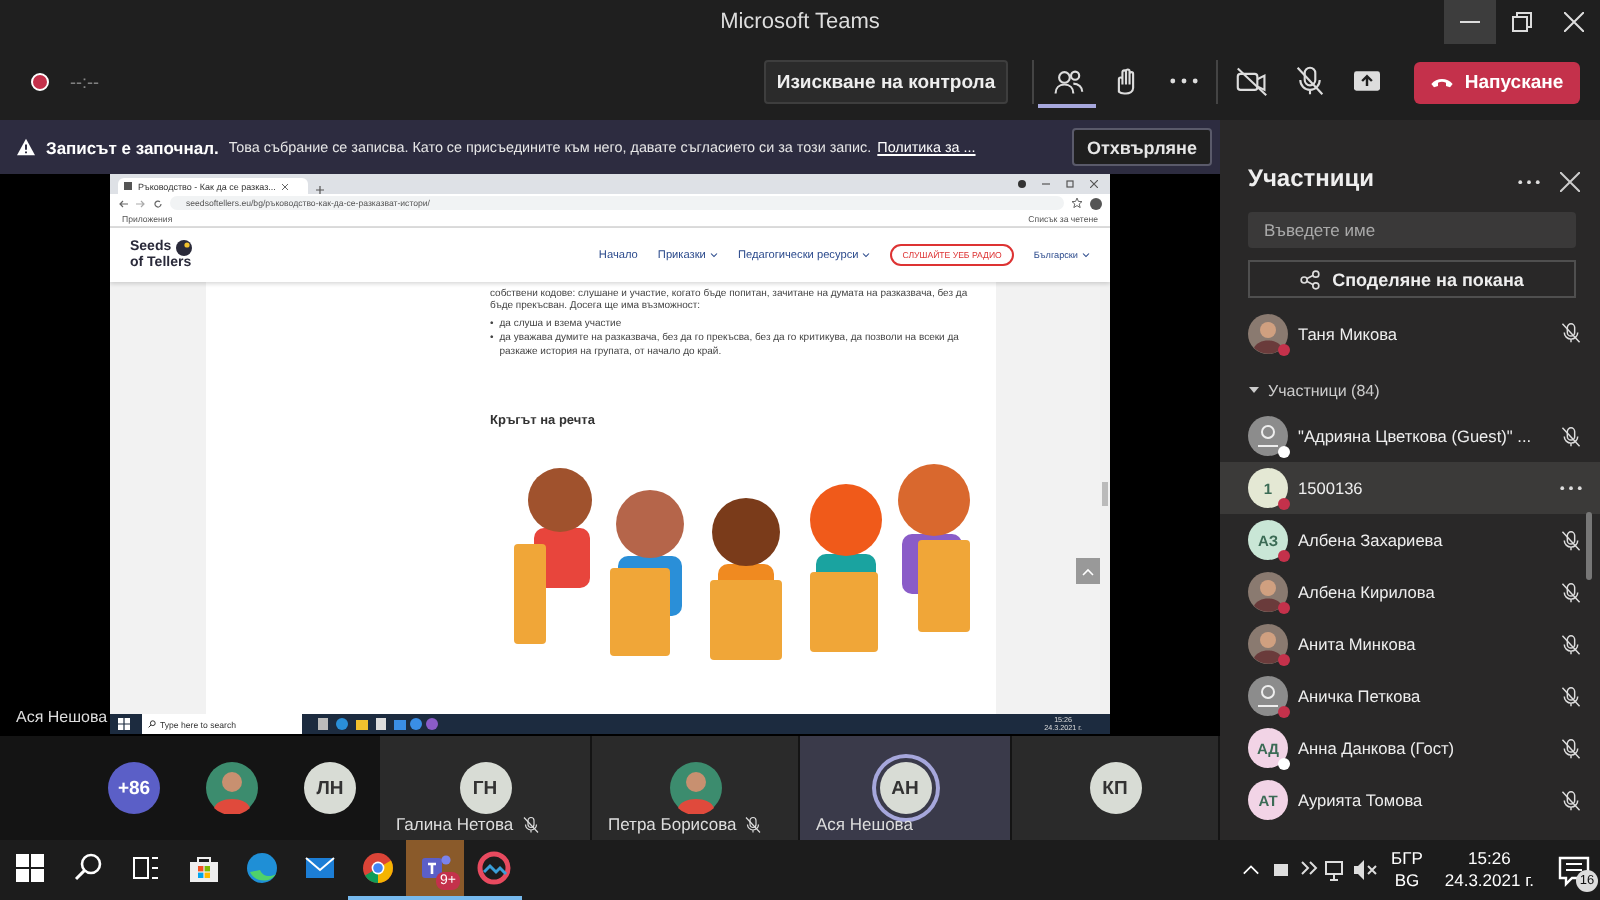  I want to click on banner-title: Записът е започнал., so click(132, 147).